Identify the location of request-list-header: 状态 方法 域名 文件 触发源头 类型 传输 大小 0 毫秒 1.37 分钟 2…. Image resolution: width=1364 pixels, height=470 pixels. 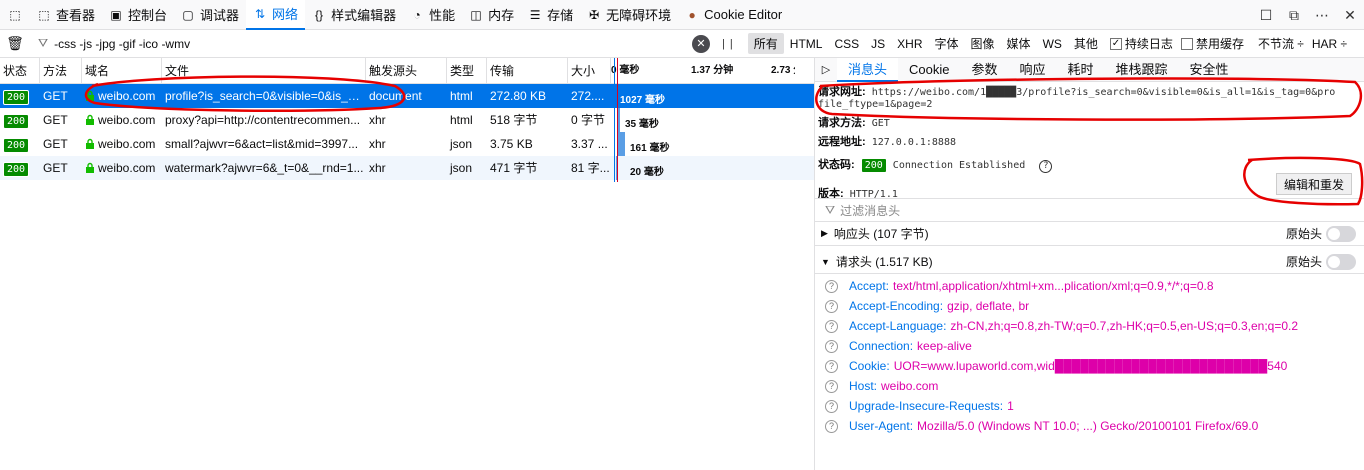
(407, 70).